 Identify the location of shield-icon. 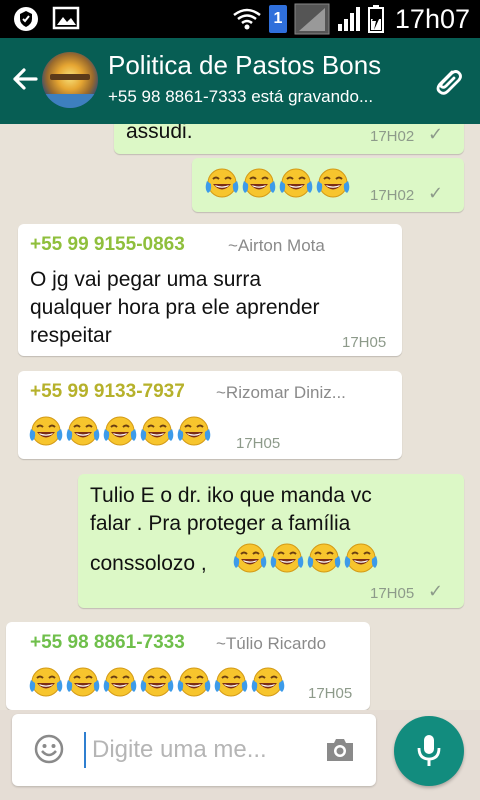
(26, 19).